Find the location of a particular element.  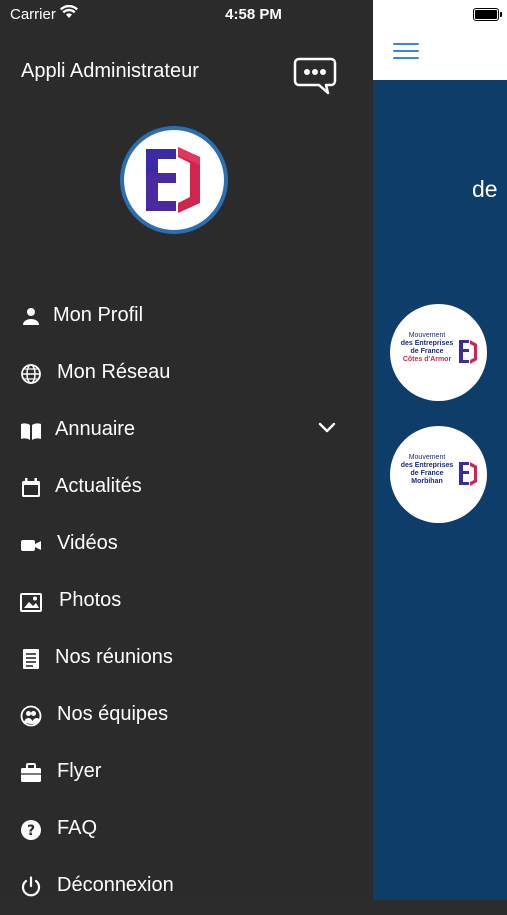

chevron-down-icon is located at coordinates (327, 428).